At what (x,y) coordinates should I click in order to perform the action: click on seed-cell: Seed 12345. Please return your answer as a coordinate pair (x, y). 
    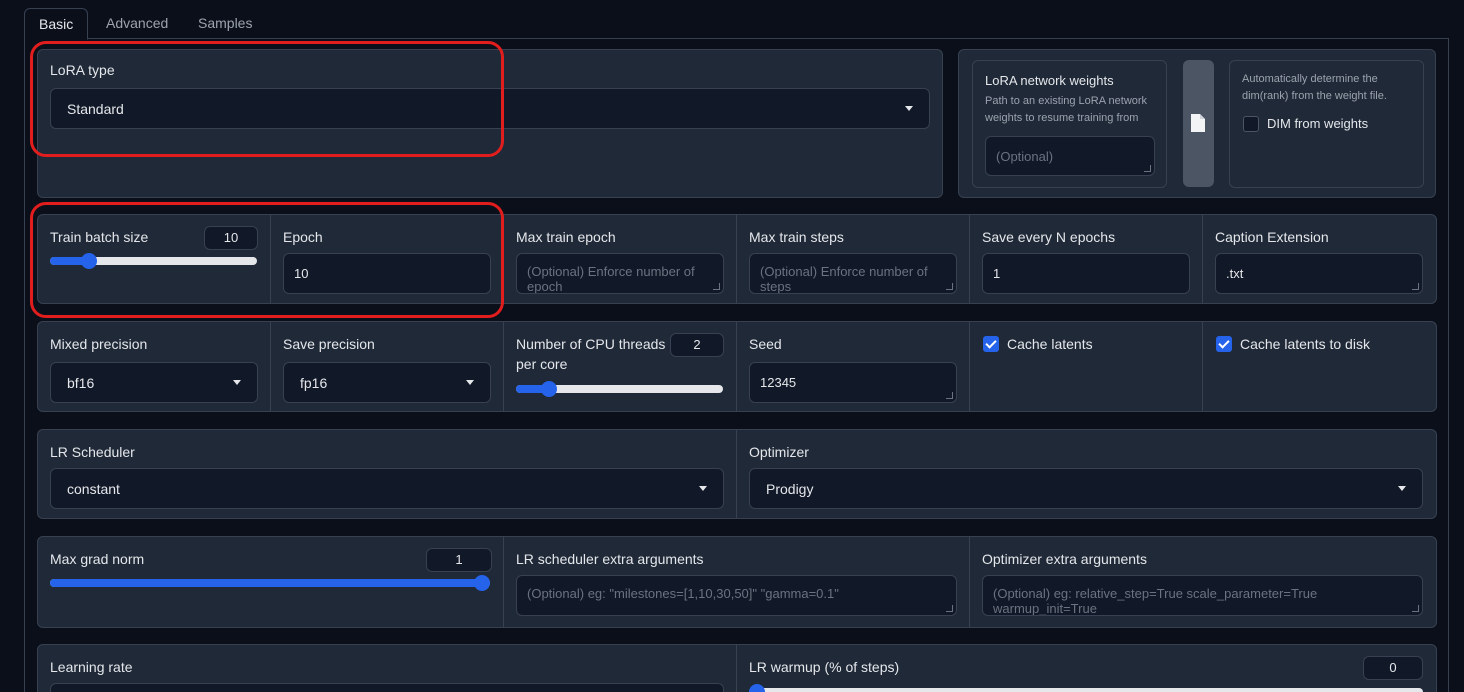
    Looking at the image, I should click on (853, 366).